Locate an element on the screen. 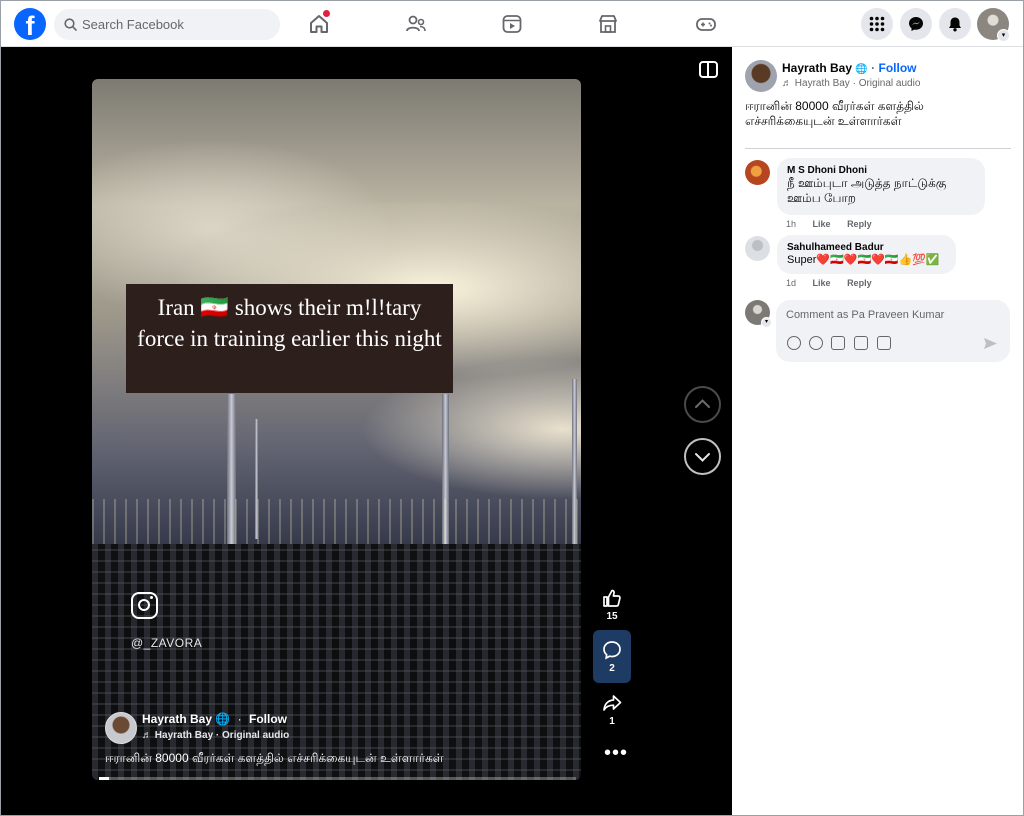 The image size is (1024, 816). comment-time: 1d is located at coordinates (791, 283).